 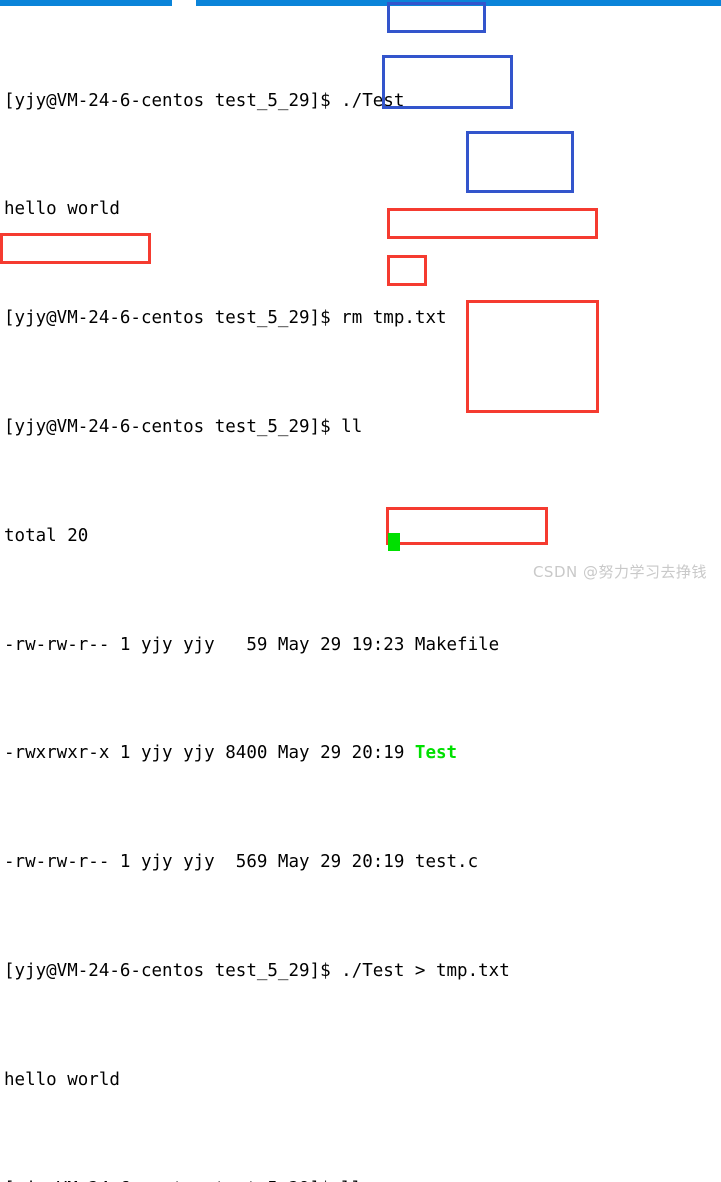 I want to click on file-entry-meta: -rw-rw-r-- 1 yjy yjy 569 May 29 20:19, so click(x=209, y=862).